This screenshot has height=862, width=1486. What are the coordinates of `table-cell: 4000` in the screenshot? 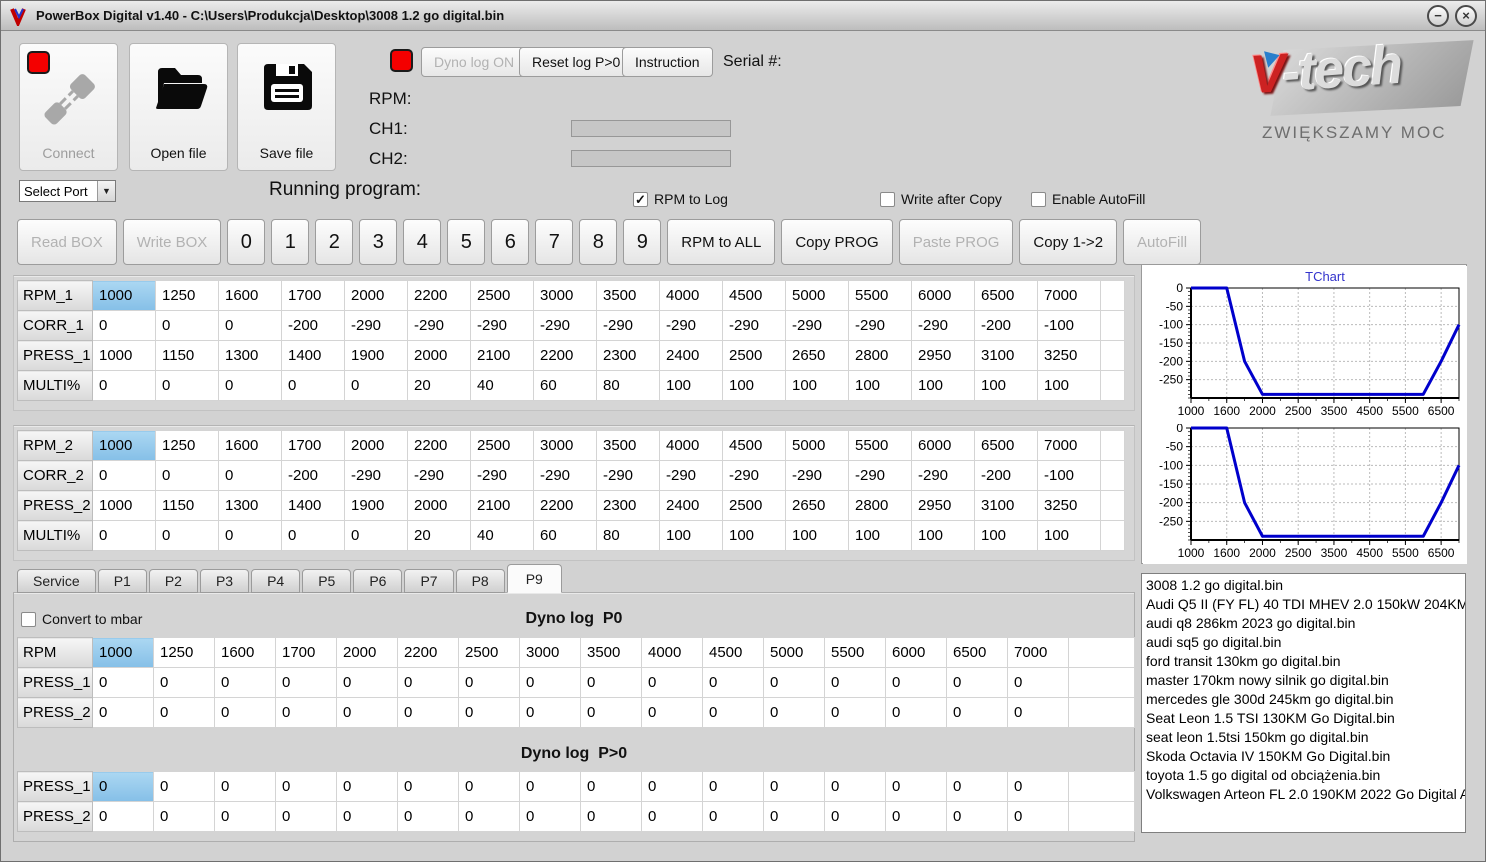 It's located at (672, 652).